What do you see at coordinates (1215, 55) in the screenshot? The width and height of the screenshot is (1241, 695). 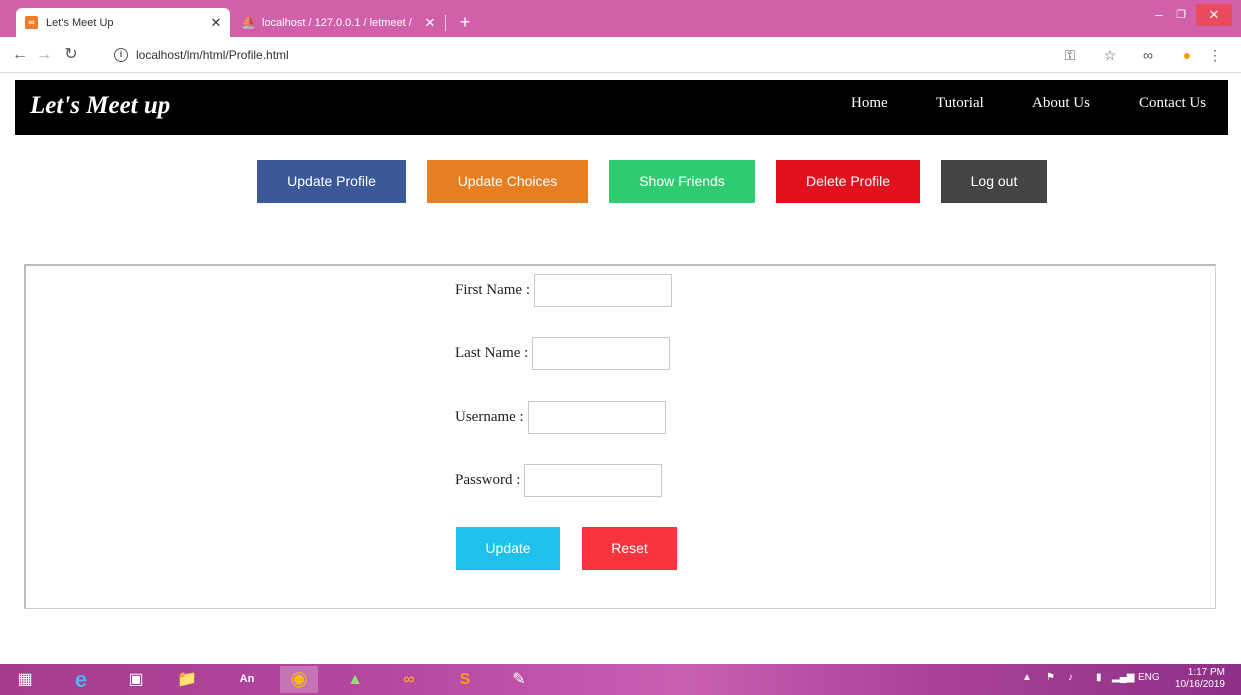 I see `menu-icon: ⋮` at bounding box center [1215, 55].